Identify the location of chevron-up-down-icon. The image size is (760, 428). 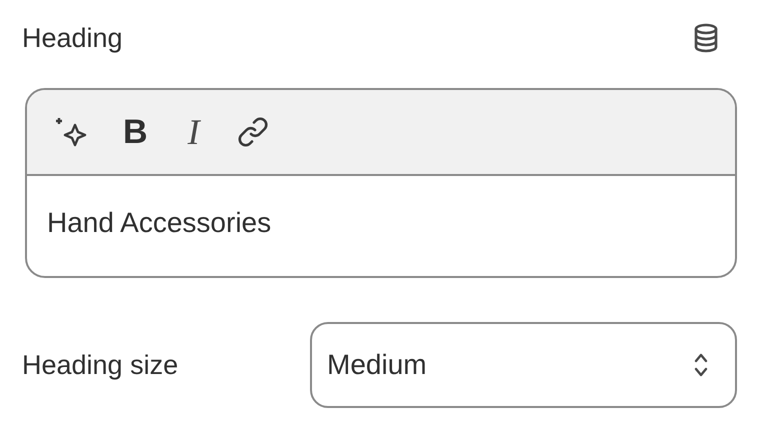
(701, 365).